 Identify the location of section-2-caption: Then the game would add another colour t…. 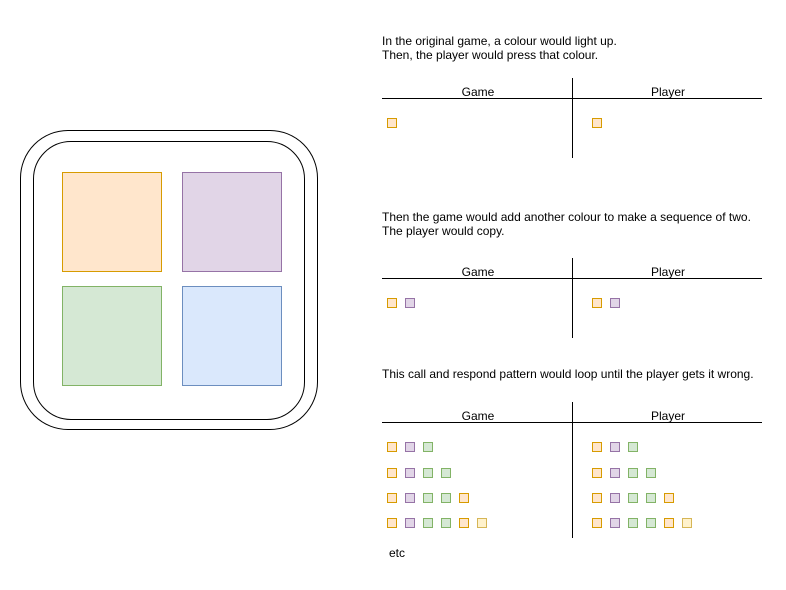
(566, 224).